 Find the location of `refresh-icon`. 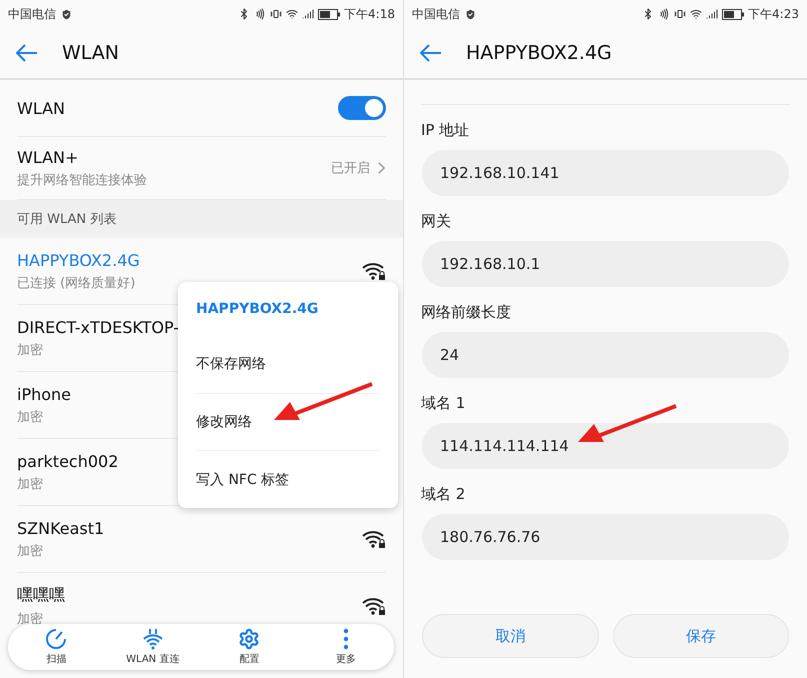

refresh-icon is located at coordinates (56, 639).